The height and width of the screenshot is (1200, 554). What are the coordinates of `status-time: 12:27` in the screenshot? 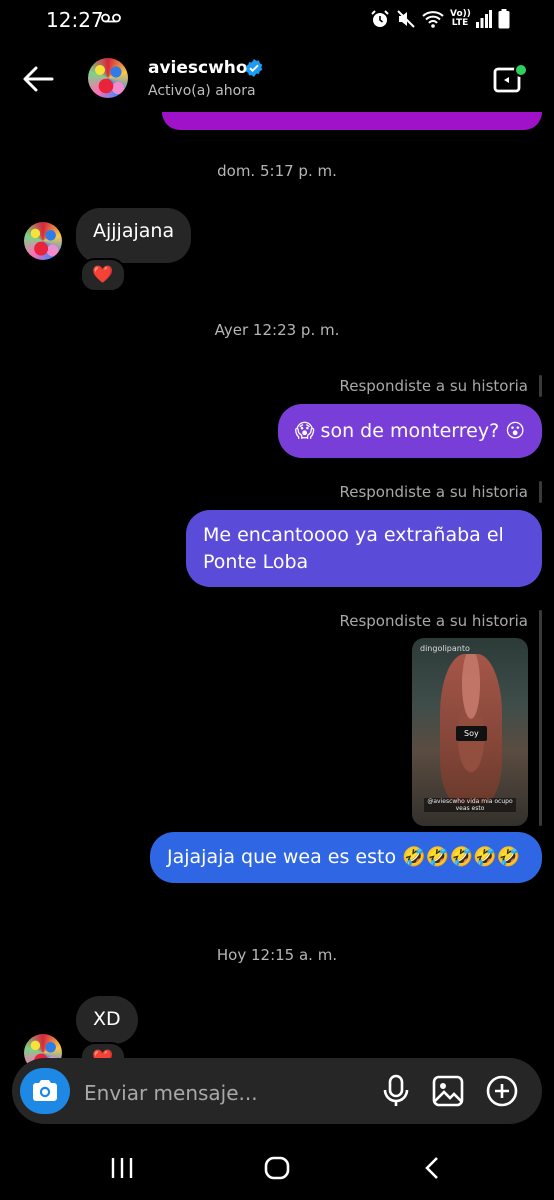 It's located at (75, 20).